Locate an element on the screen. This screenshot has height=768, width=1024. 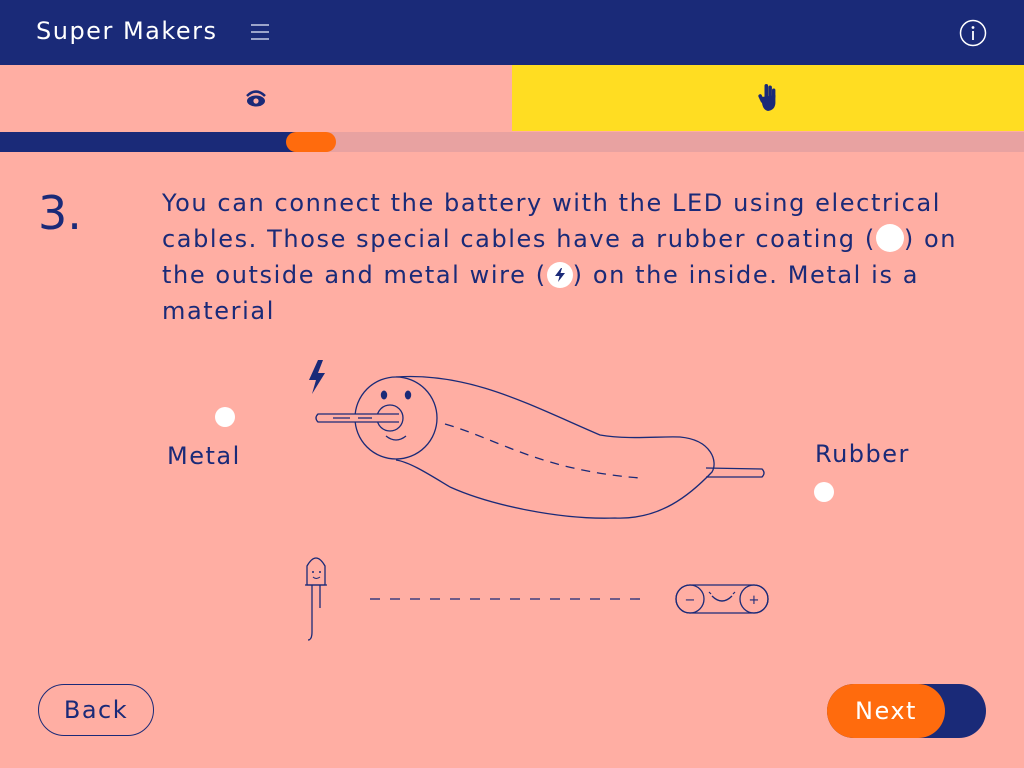
battery-minus: − is located at coordinates (690, 600).